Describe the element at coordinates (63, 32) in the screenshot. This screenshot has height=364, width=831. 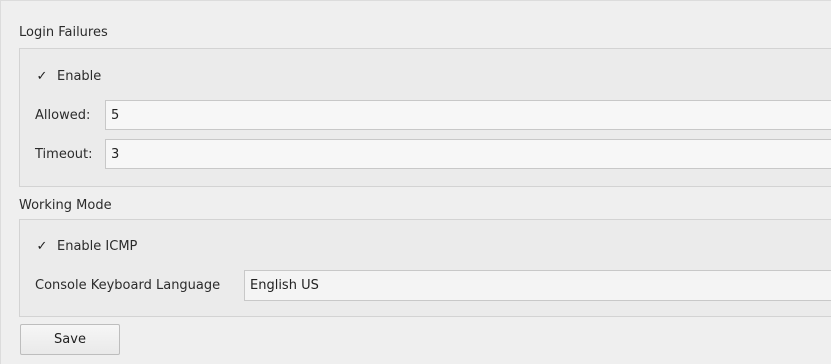
I see `login-failures-title: Login Failures` at that location.